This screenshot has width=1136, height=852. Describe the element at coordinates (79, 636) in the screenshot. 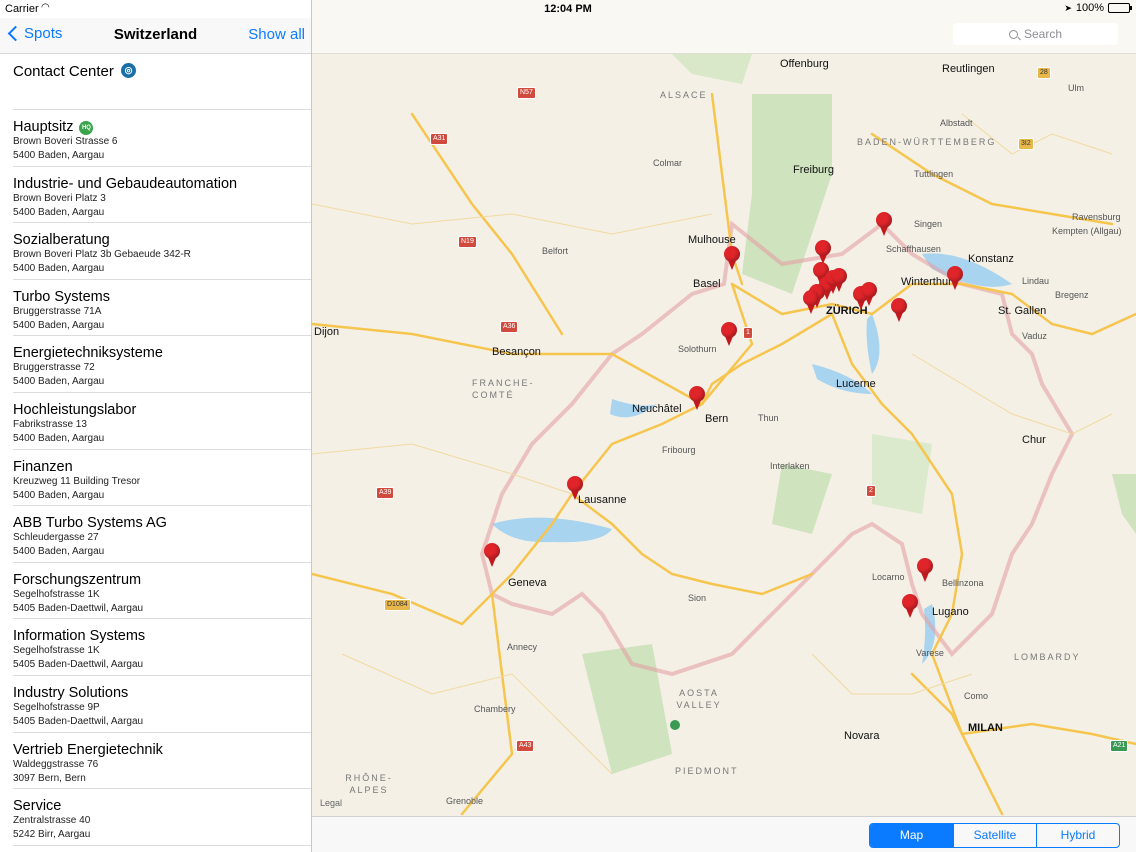

I see `list-item-title-text: Information Systems` at that location.